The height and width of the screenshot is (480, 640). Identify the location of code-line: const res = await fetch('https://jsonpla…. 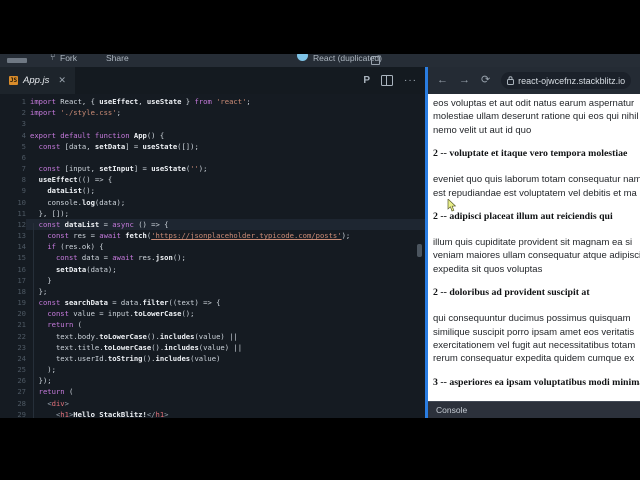
(225, 235).